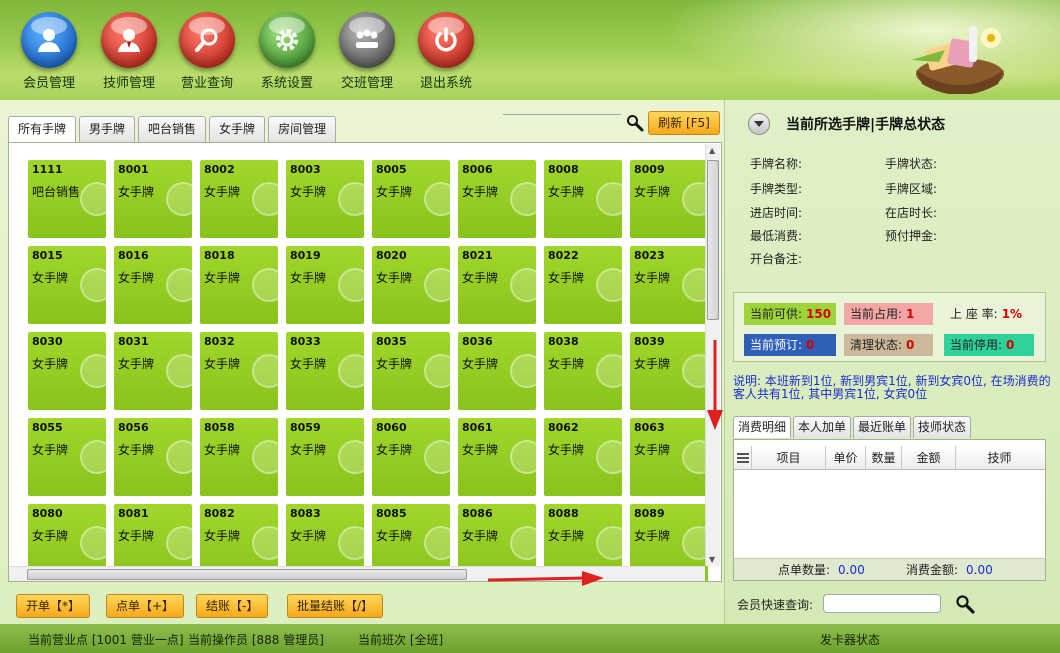 The width and height of the screenshot is (1060, 653). Describe the element at coordinates (497, 371) in the screenshot. I see `hand-card: 8036 女手牌` at that location.